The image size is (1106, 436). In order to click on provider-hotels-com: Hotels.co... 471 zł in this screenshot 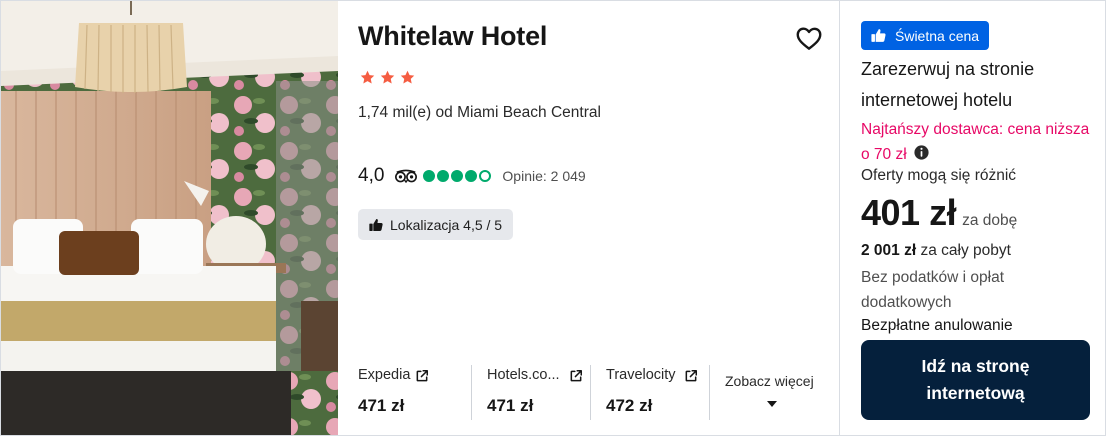, I will do `click(542, 393)`.